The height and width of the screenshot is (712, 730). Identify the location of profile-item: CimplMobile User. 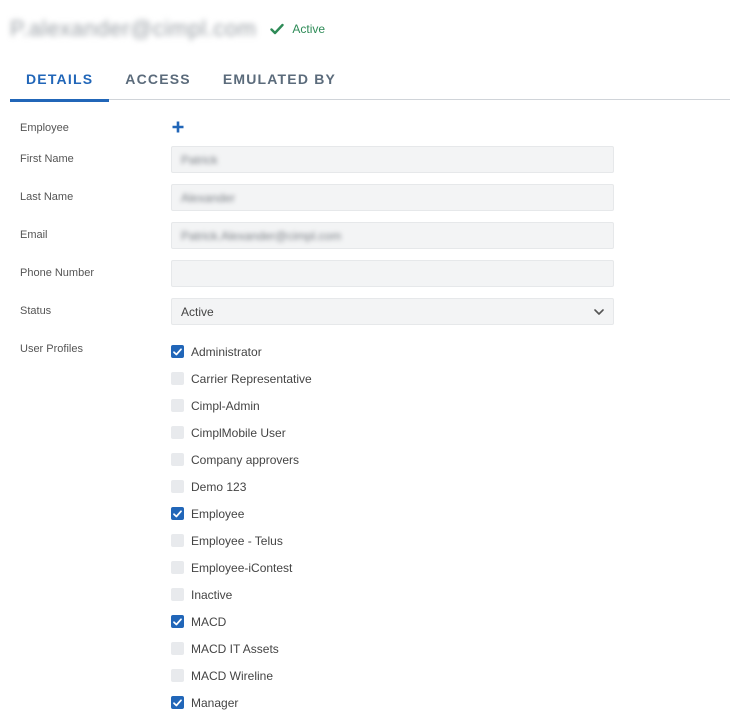
(241, 432).